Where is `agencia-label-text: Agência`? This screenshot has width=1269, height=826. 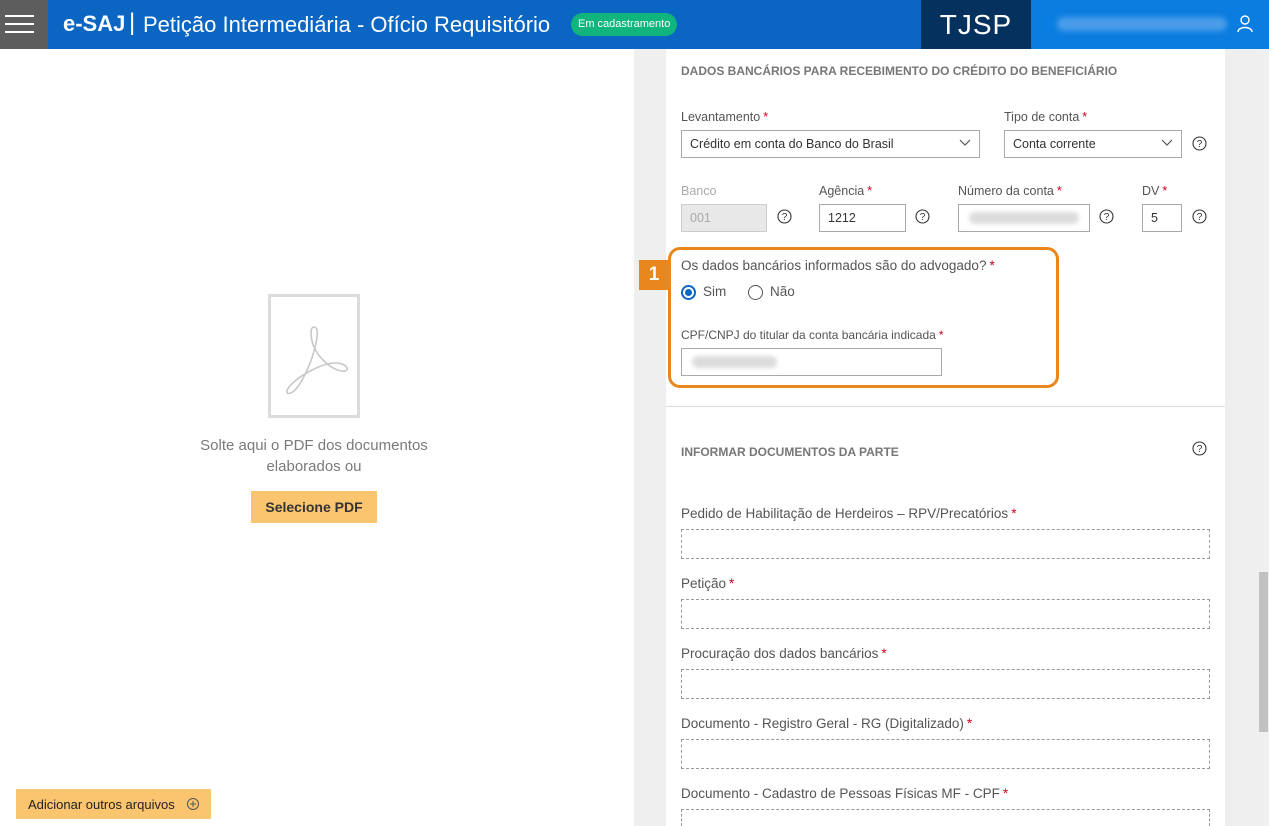 agencia-label-text: Agência is located at coordinates (842, 191).